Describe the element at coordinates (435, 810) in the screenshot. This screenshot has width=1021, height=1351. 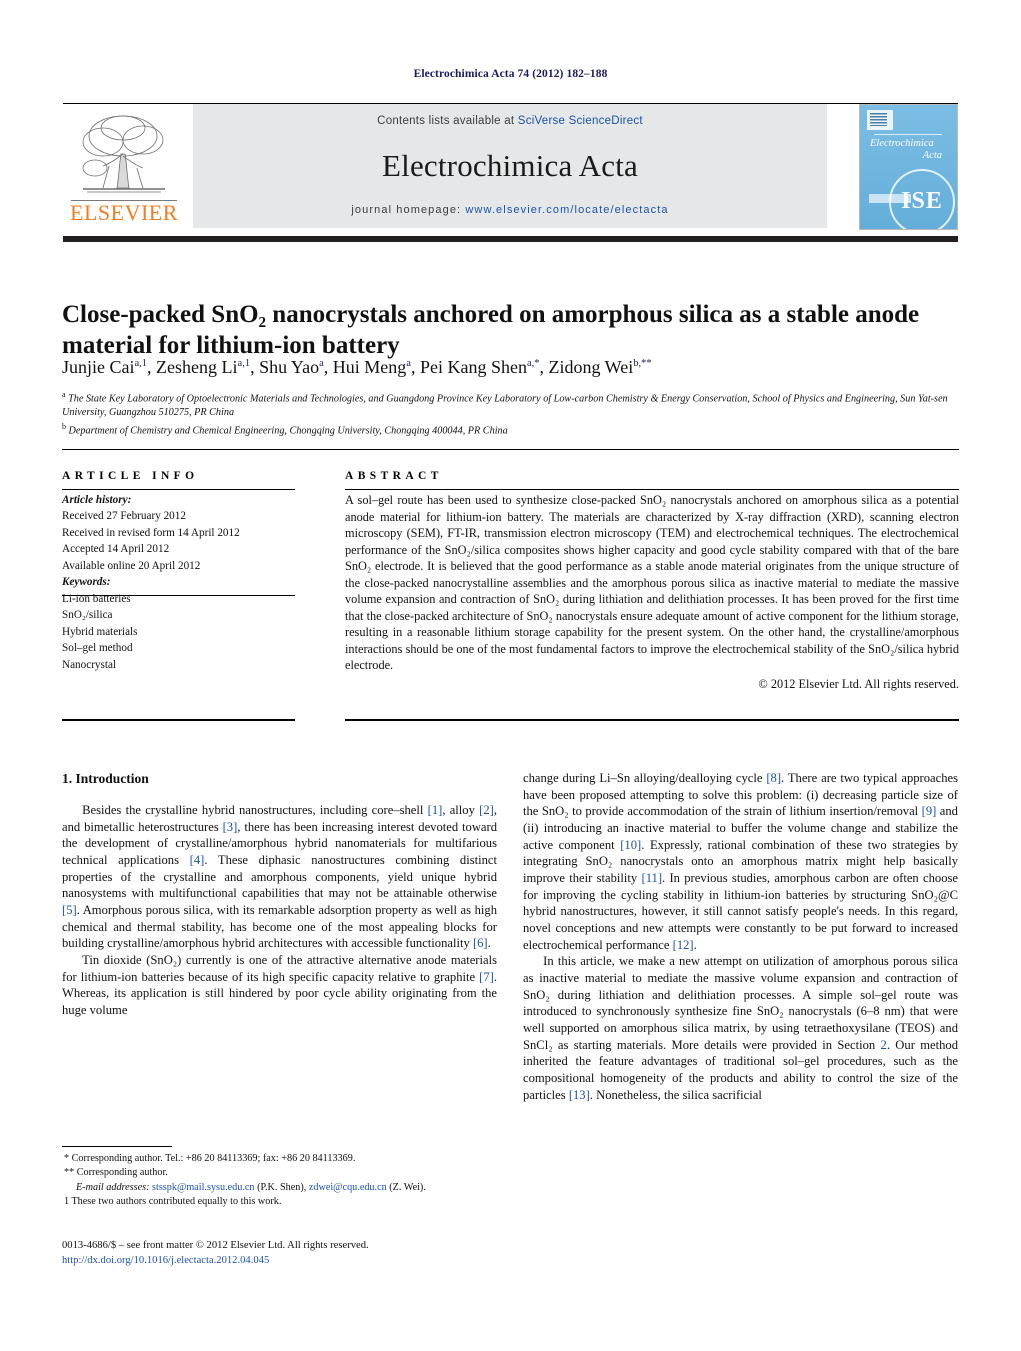
I see `citation-ref: [1]` at that location.